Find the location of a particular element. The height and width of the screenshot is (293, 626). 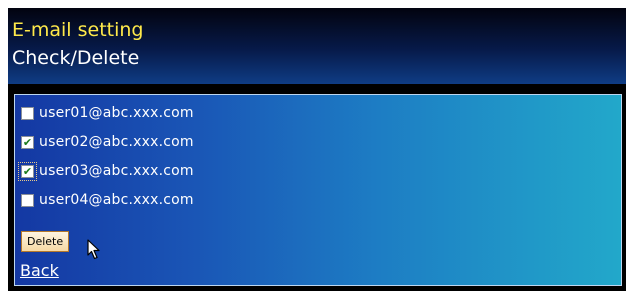

delete-button: Delete is located at coordinates (45, 241).